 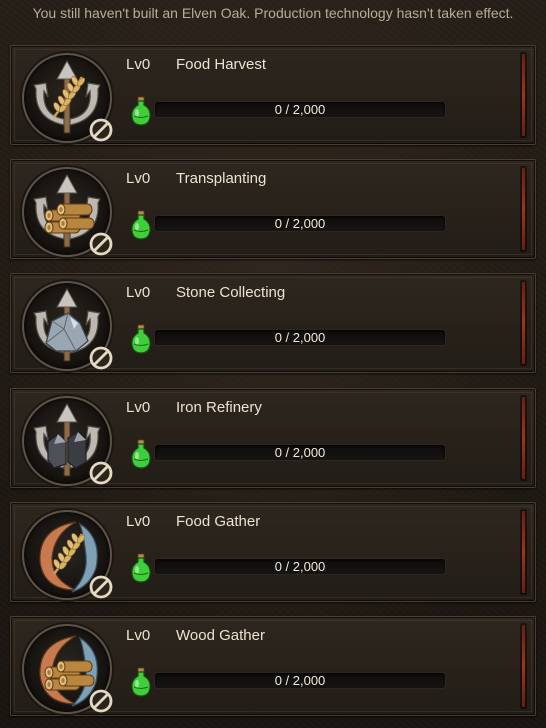 What do you see at coordinates (231, 292) in the screenshot?
I see `tech-name: Stone Collecting` at bounding box center [231, 292].